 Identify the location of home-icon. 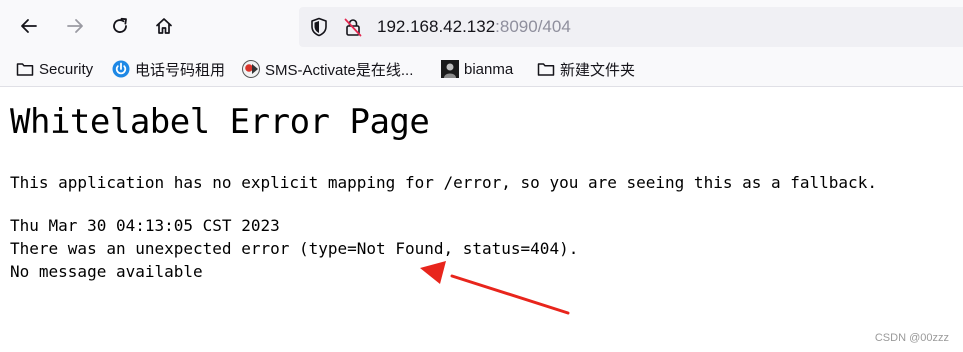
(164, 26).